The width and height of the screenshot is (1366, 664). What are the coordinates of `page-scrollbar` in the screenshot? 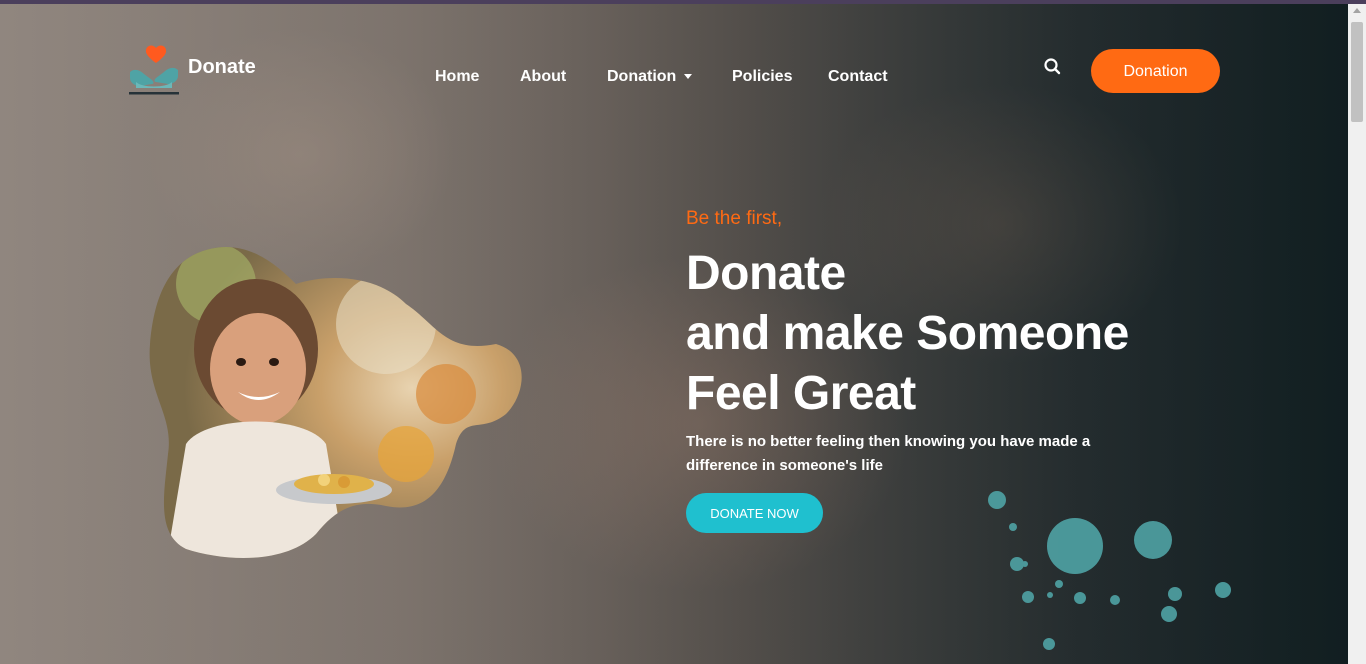 It's located at (1357, 334).